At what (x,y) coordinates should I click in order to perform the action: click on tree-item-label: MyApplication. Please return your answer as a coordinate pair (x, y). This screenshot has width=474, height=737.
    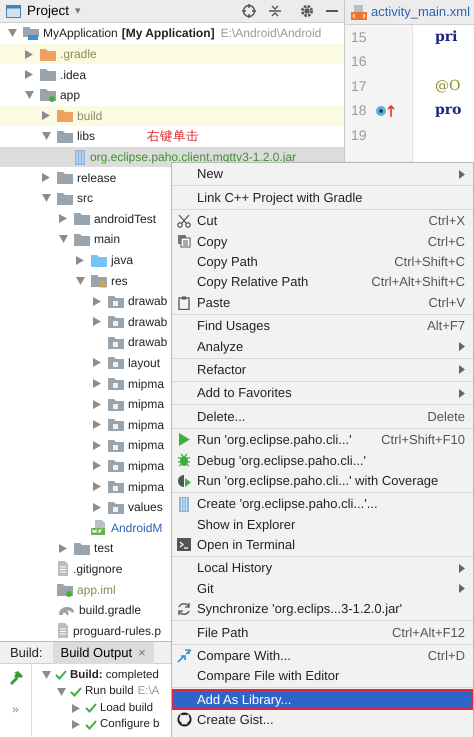
    Looking at the image, I should click on (80, 33).